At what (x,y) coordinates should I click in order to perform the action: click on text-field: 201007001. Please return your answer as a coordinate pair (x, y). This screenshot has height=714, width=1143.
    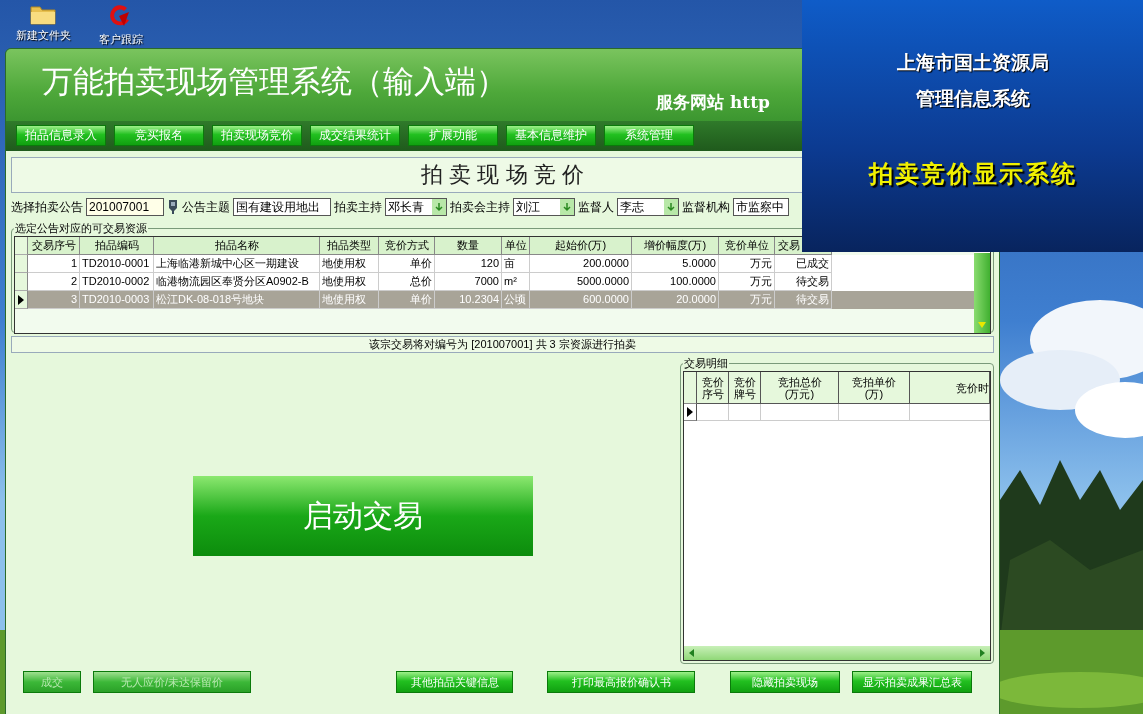
    Looking at the image, I should click on (125, 207).